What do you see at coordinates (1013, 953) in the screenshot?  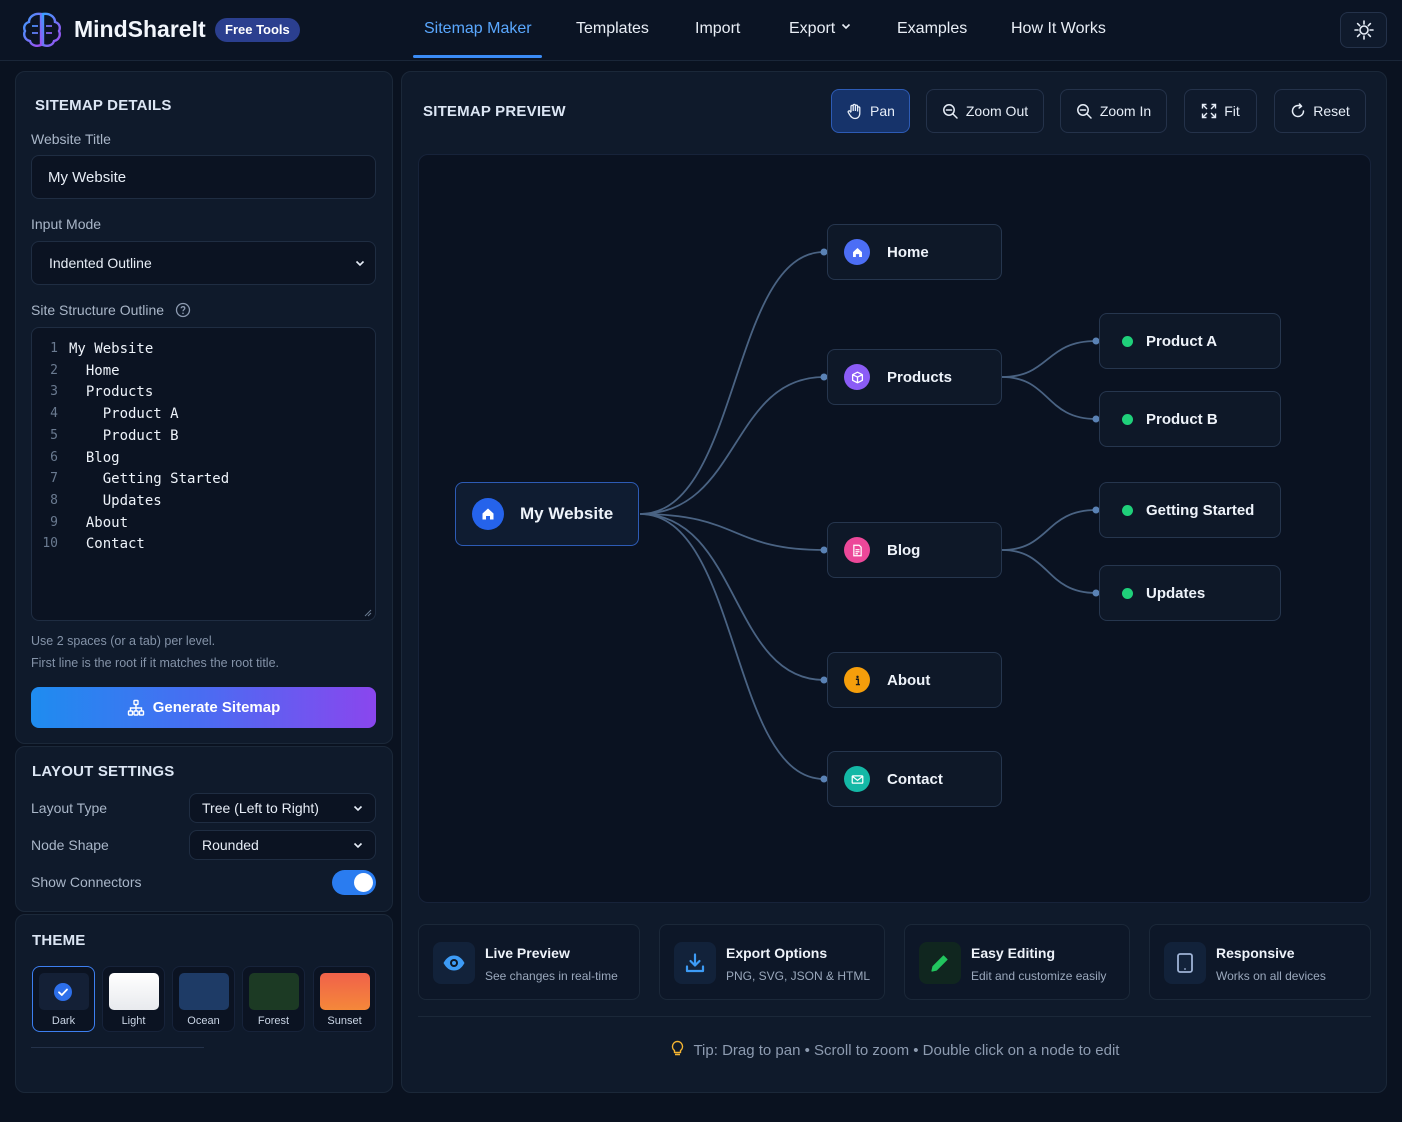 I see `feature-title: Easy Editing` at bounding box center [1013, 953].